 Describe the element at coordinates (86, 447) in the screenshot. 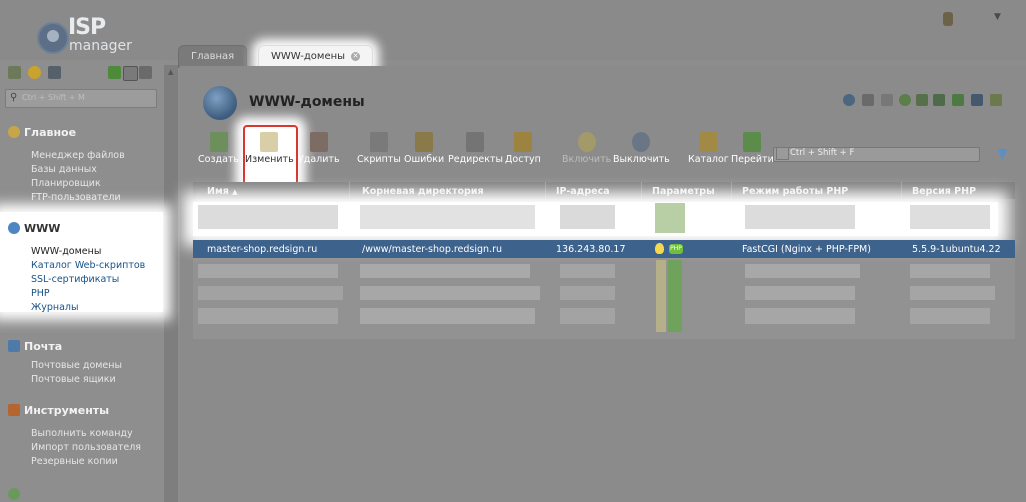

I see `sidebar-item-import-user: Импорт пользователя` at that location.